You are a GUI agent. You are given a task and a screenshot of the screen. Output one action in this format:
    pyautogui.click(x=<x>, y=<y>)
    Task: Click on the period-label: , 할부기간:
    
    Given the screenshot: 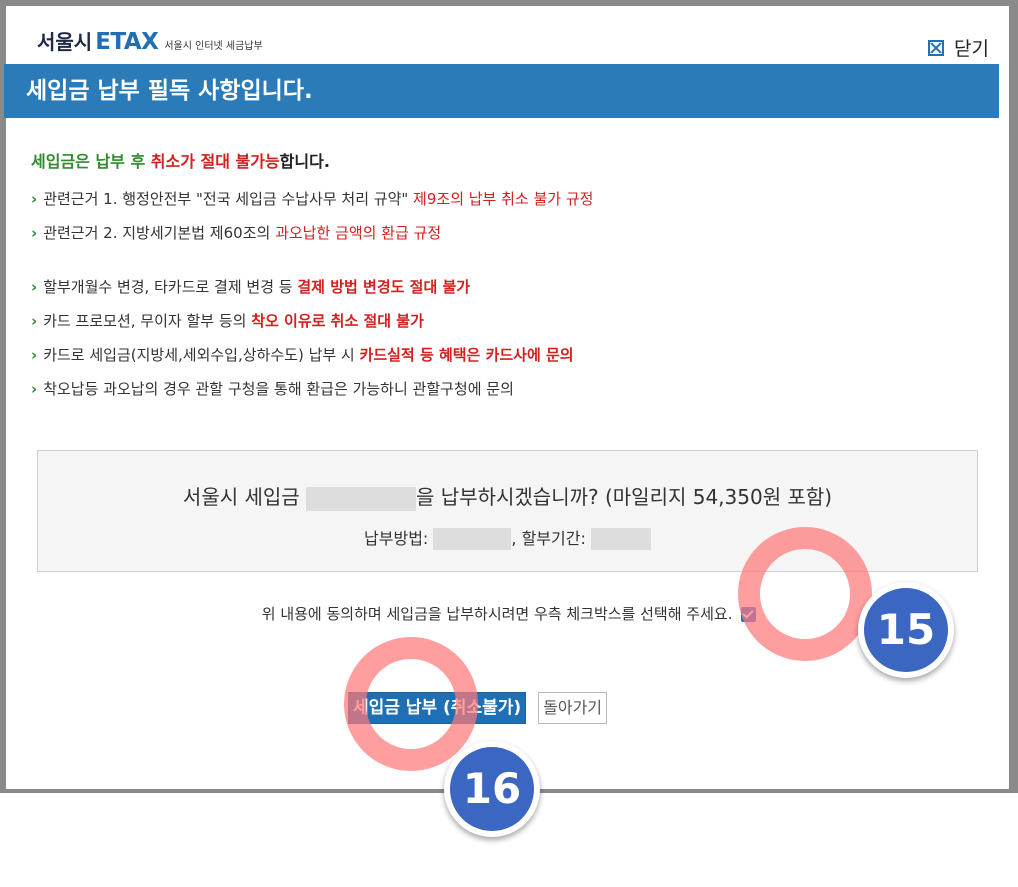 What is the action you would take?
    pyautogui.click(x=551, y=538)
    